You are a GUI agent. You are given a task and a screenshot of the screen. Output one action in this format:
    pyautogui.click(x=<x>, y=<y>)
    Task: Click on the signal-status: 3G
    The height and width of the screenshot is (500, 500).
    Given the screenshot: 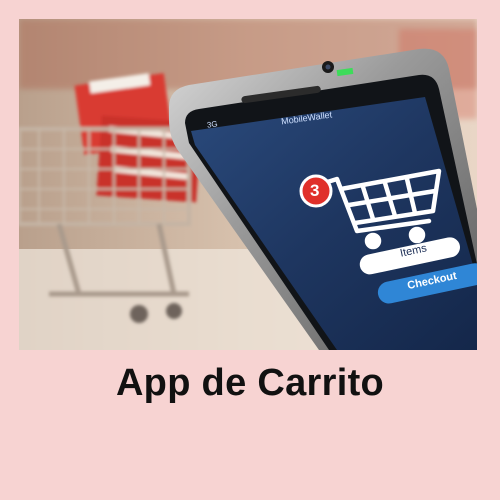 What is the action you would take?
    pyautogui.click(x=212, y=124)
    